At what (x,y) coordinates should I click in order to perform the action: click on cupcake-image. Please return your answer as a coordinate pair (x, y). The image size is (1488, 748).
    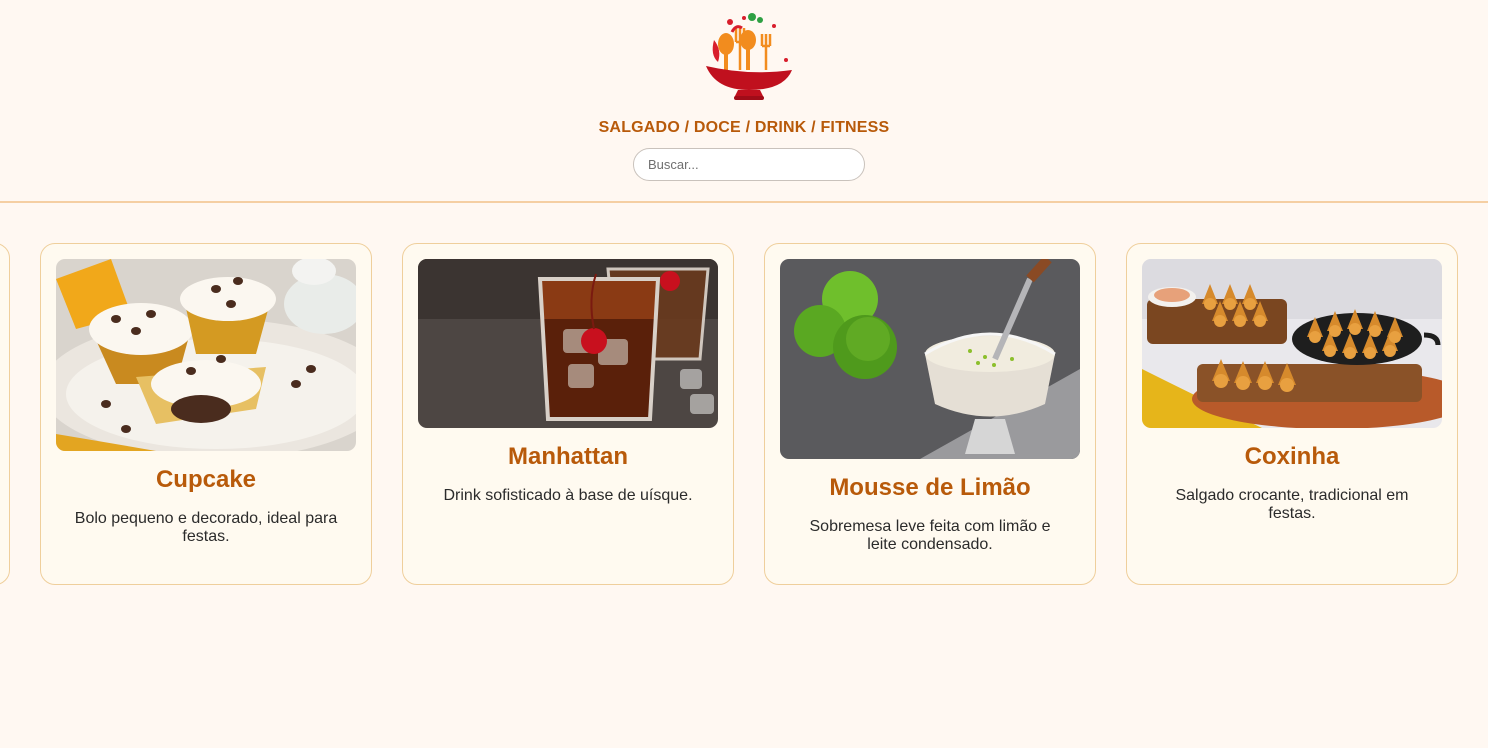
    Looking at the image, I should click on (206, 355).